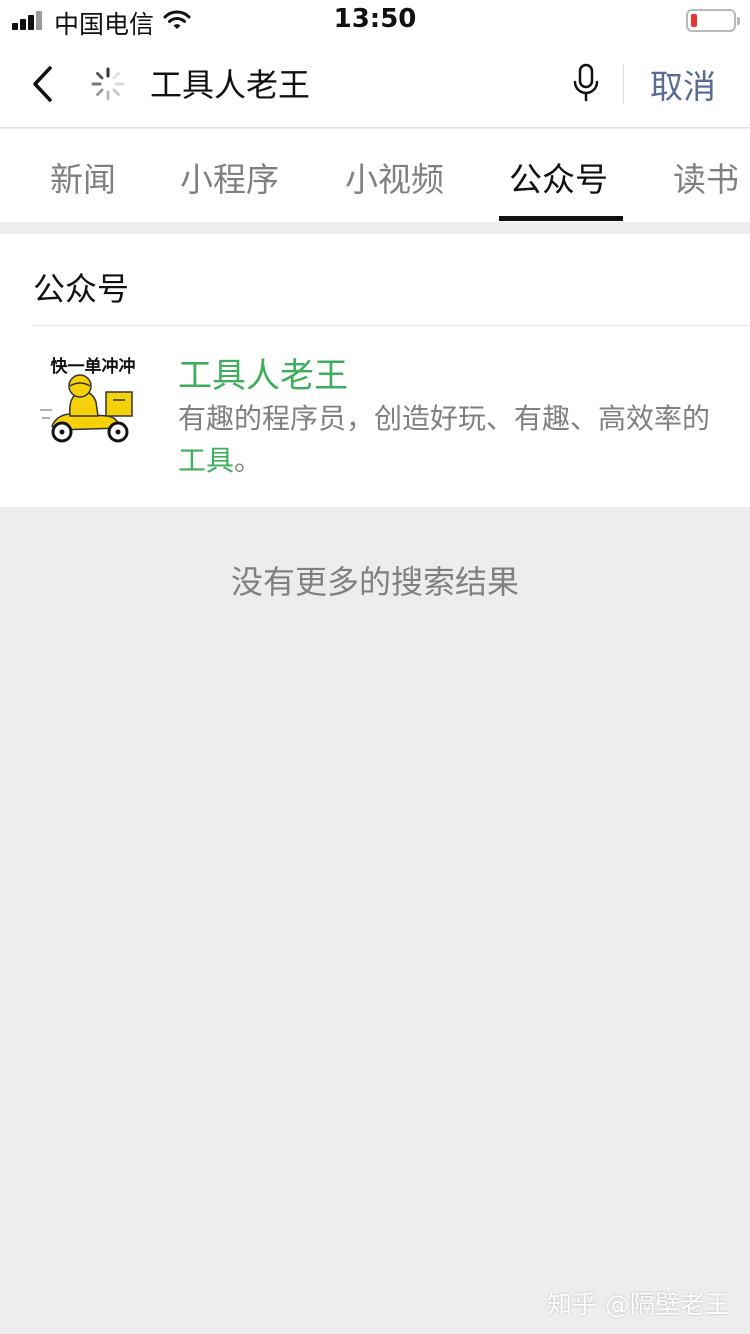 This screenshot has height=1334, width=750. I want to click on clock: 13:50, so click(375, 19).